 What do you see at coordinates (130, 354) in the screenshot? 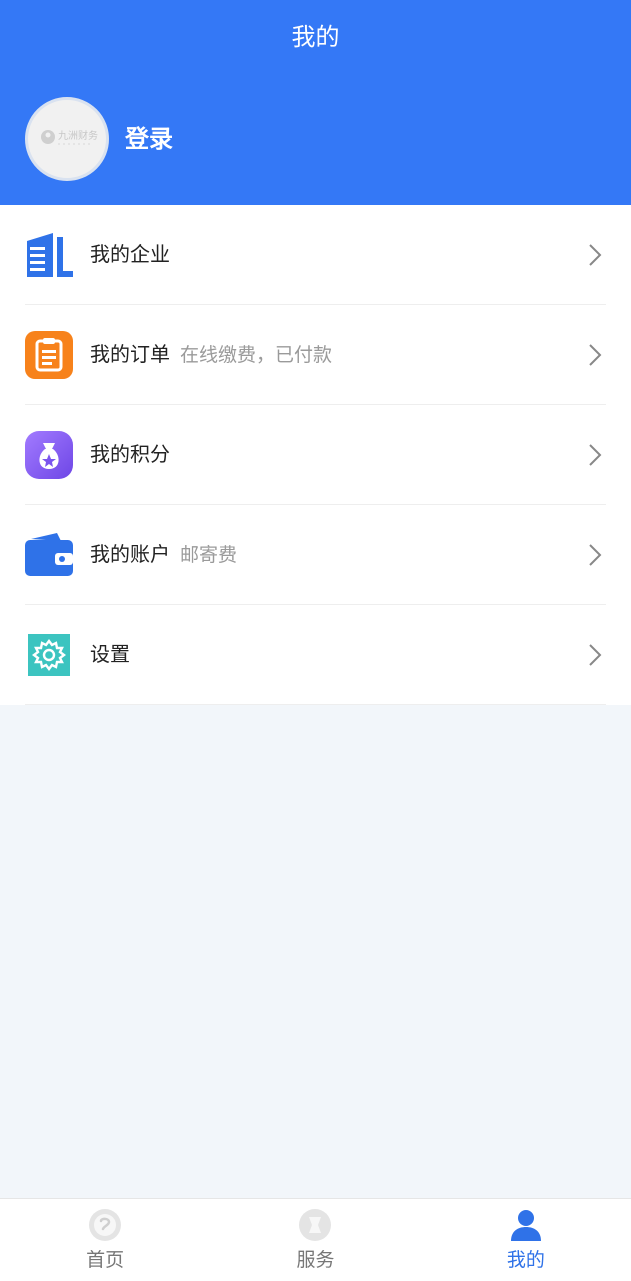
I see `menu-item-label: 我的订单` at bounding box center [130, 354].